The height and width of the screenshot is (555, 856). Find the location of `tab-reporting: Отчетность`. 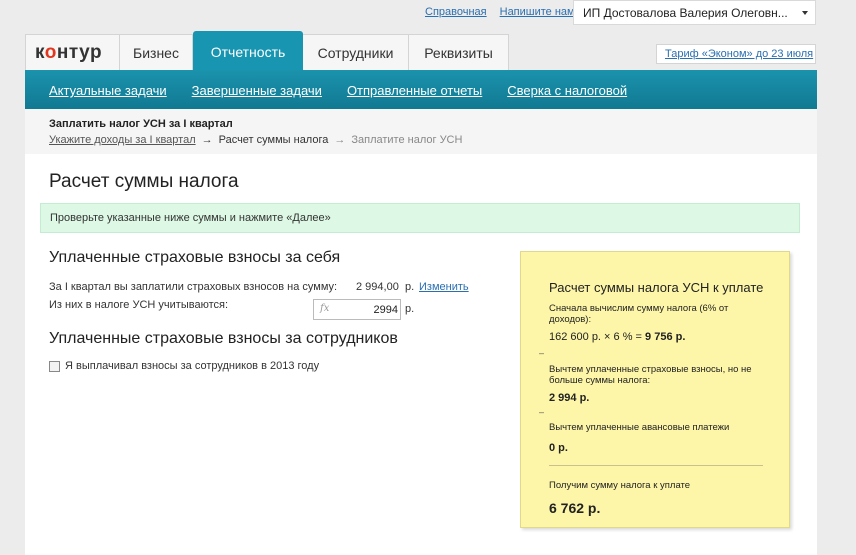

tab-reporting: Отчетность is located at coordinates (248, 50).